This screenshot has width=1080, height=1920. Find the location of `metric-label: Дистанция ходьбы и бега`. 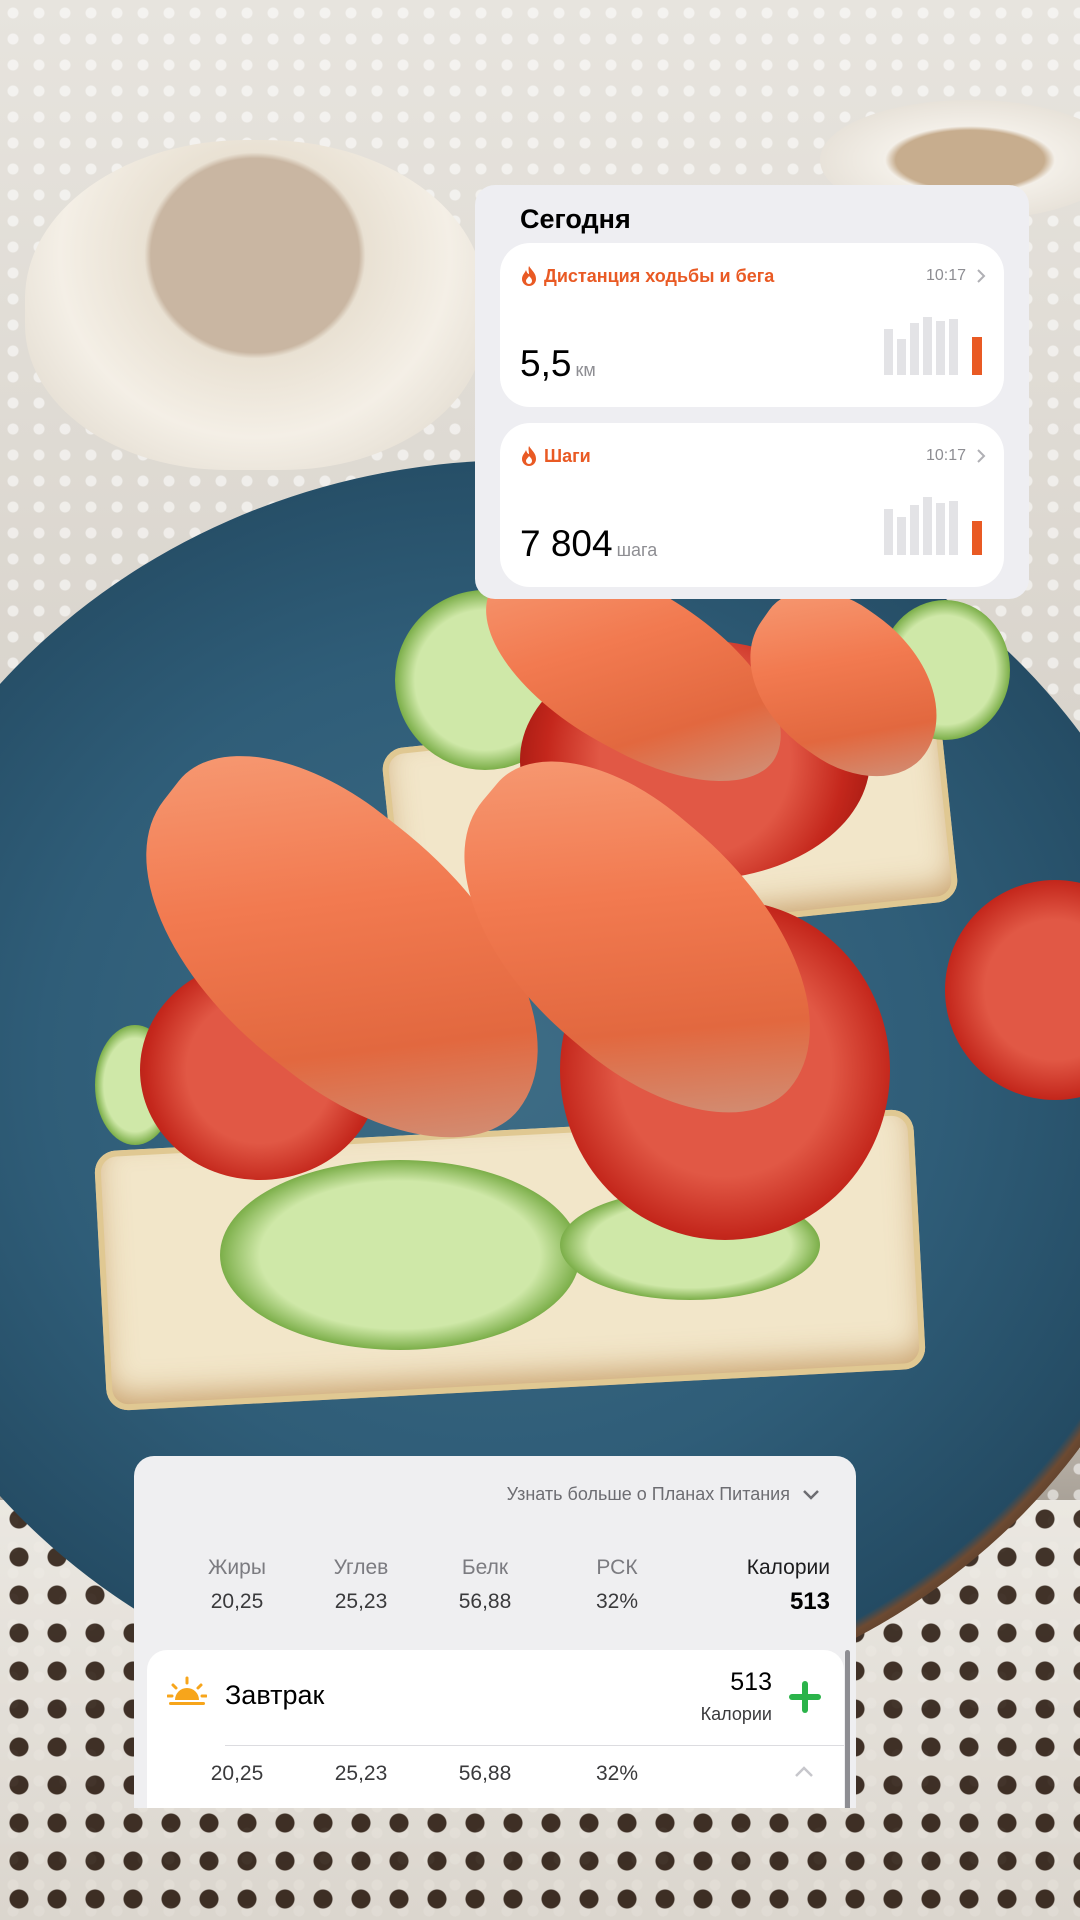

metric-label: Дистанция ходьбы и бега is located at coordinates (659, 275).